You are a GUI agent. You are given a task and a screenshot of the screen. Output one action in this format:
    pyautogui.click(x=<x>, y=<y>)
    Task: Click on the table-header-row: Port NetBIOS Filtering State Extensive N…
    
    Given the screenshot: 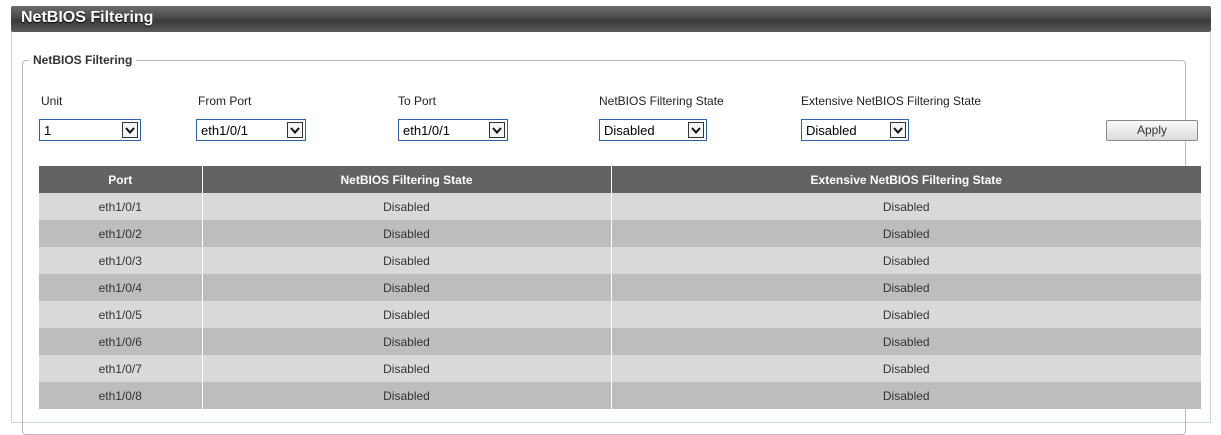 What is the action you would take?
    pyautogui.click(x=620, y=179)
    